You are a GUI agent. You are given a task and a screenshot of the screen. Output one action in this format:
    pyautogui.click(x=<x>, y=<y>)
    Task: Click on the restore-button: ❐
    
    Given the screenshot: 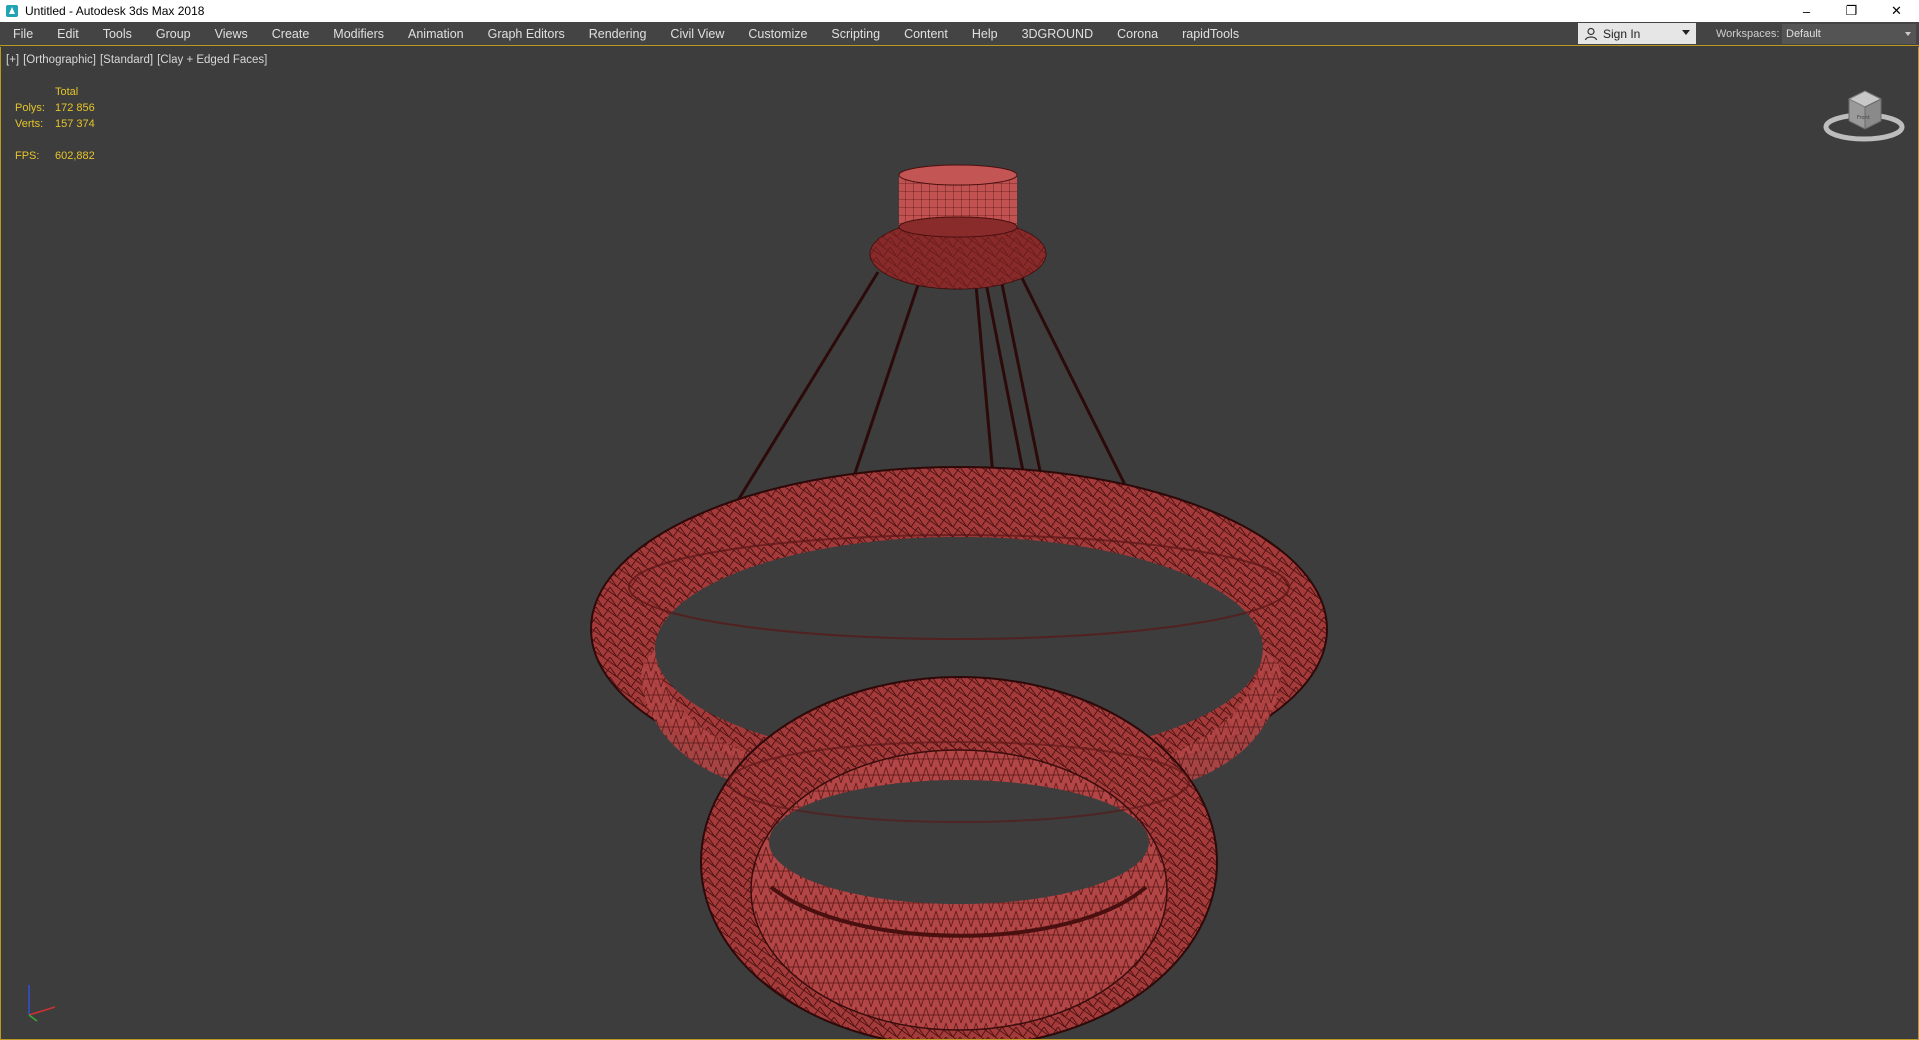 What is the action you would take?
    pyautogui.click(x=1851, y=11)
    